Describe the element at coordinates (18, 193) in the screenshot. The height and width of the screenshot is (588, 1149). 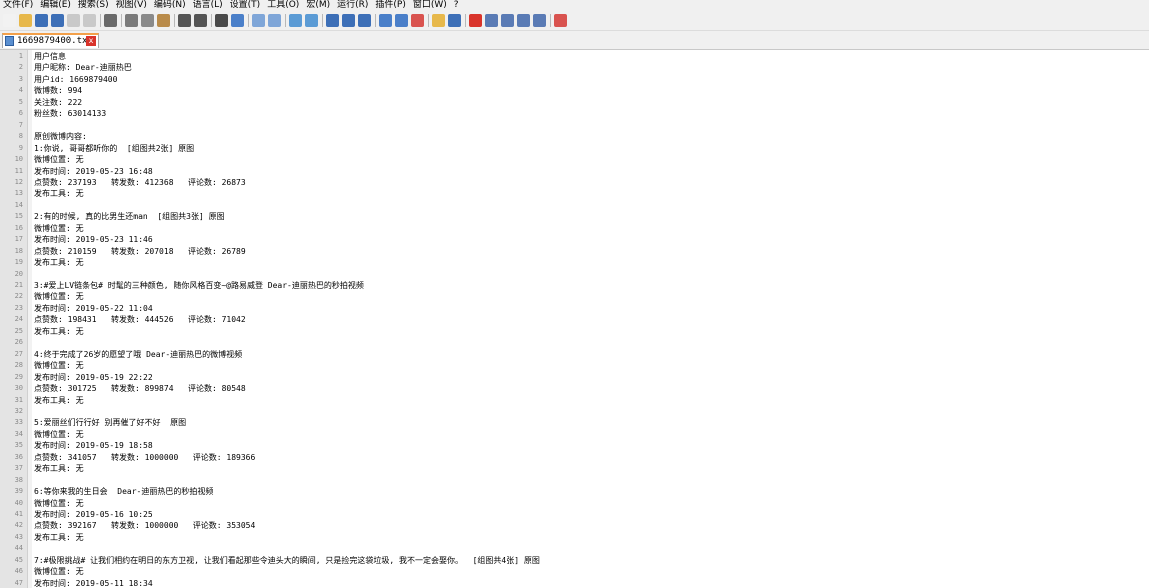
I see `line-number: 13` at that location.